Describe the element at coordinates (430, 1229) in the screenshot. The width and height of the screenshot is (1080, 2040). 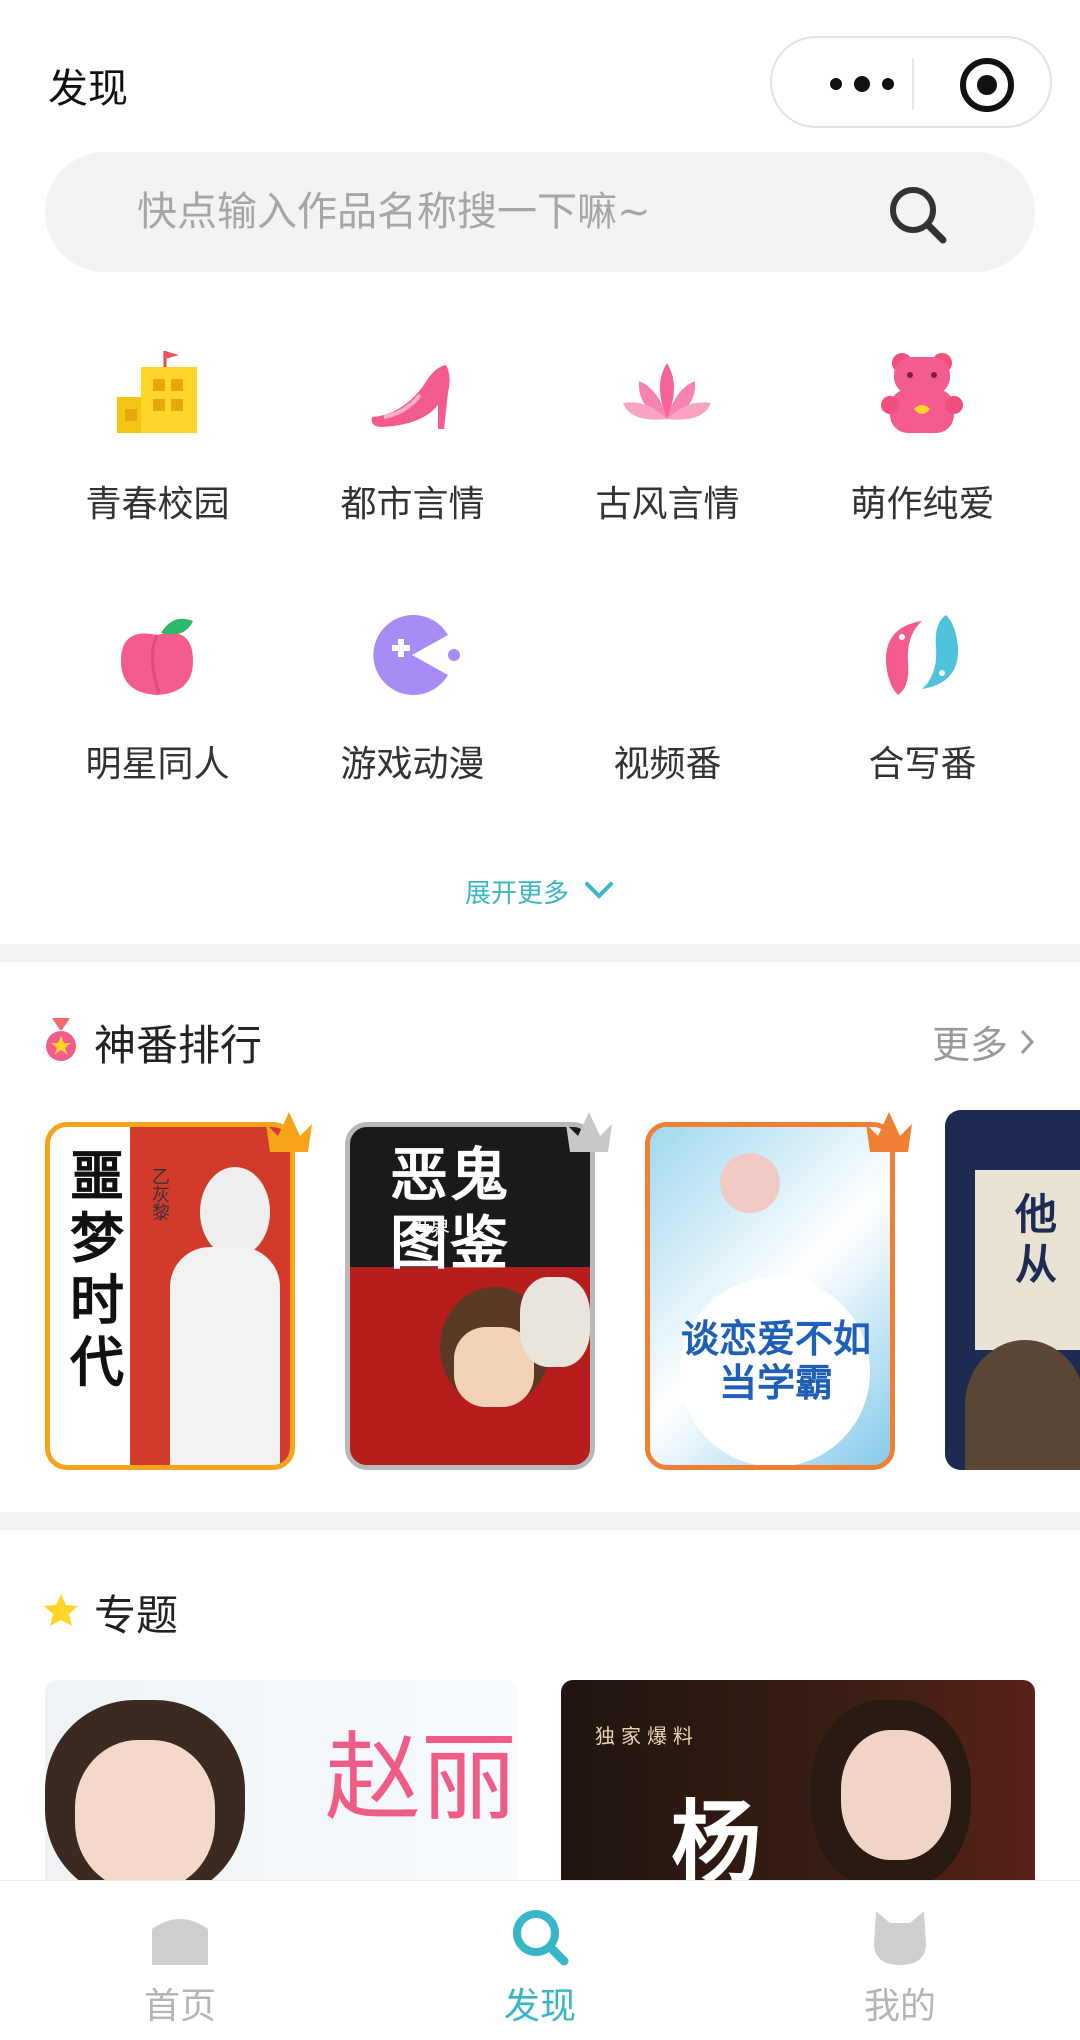
I see `book-cover-subtitle: 世界` at that location.